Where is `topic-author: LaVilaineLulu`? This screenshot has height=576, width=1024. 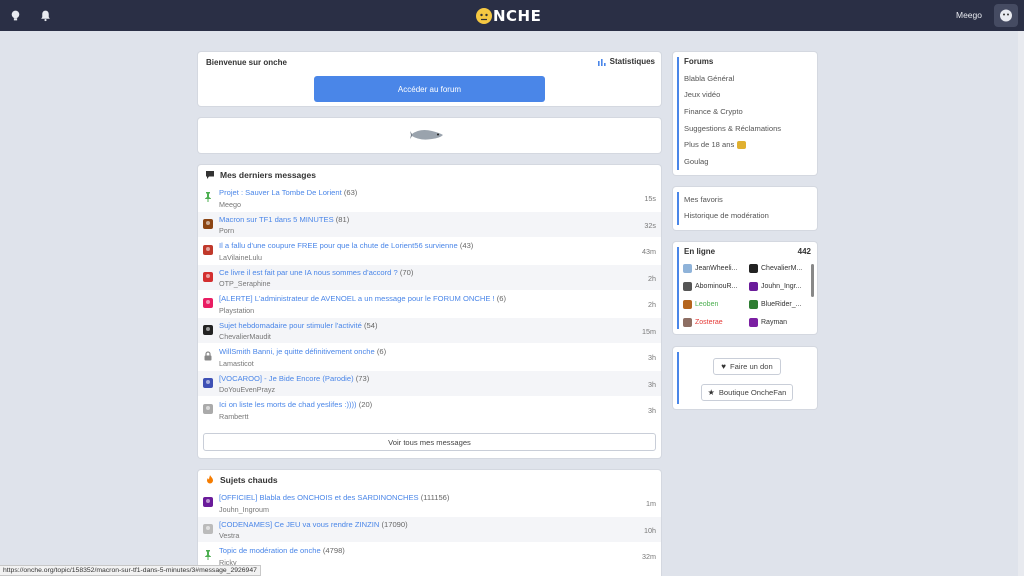
topic-author: LaVilaineLulu is located at coordinates (240, 257).